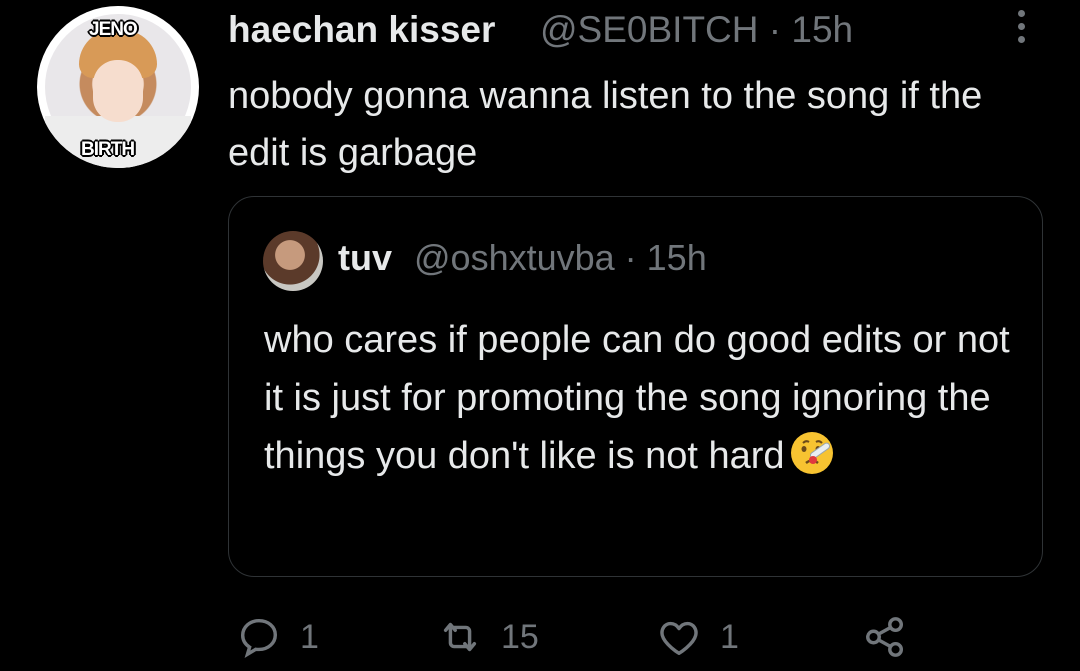 This screenshot has width=1080, height=671. Describe the element at coordinates (259, 638) in the screenshot. I see `reply-icon` at that location.